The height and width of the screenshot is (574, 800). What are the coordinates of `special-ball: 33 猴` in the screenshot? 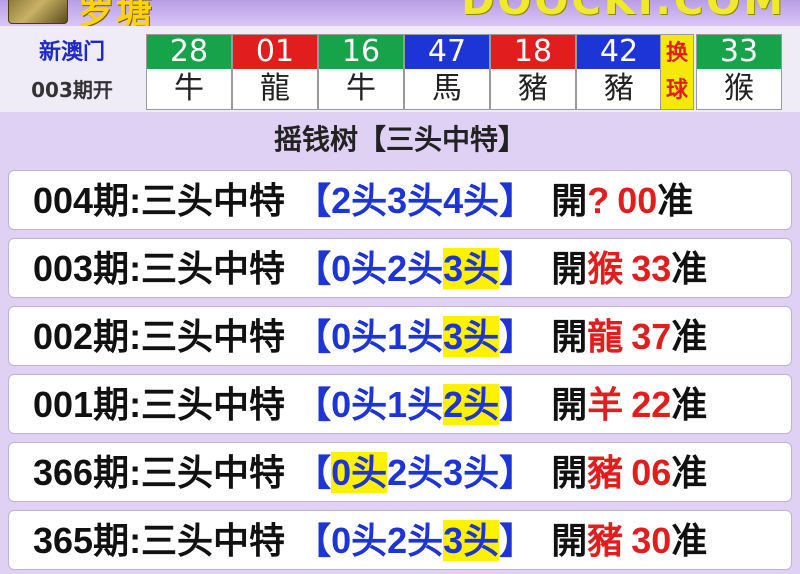 It's located at (739, 72).